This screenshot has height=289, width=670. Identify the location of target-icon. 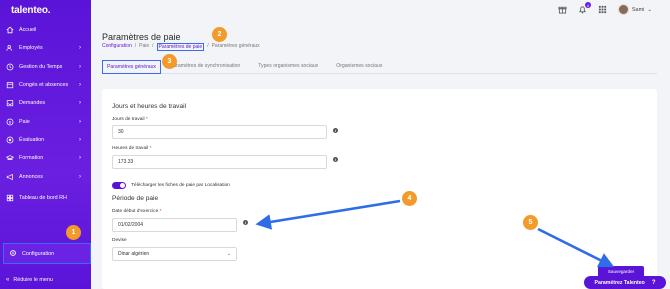
(10, 140).